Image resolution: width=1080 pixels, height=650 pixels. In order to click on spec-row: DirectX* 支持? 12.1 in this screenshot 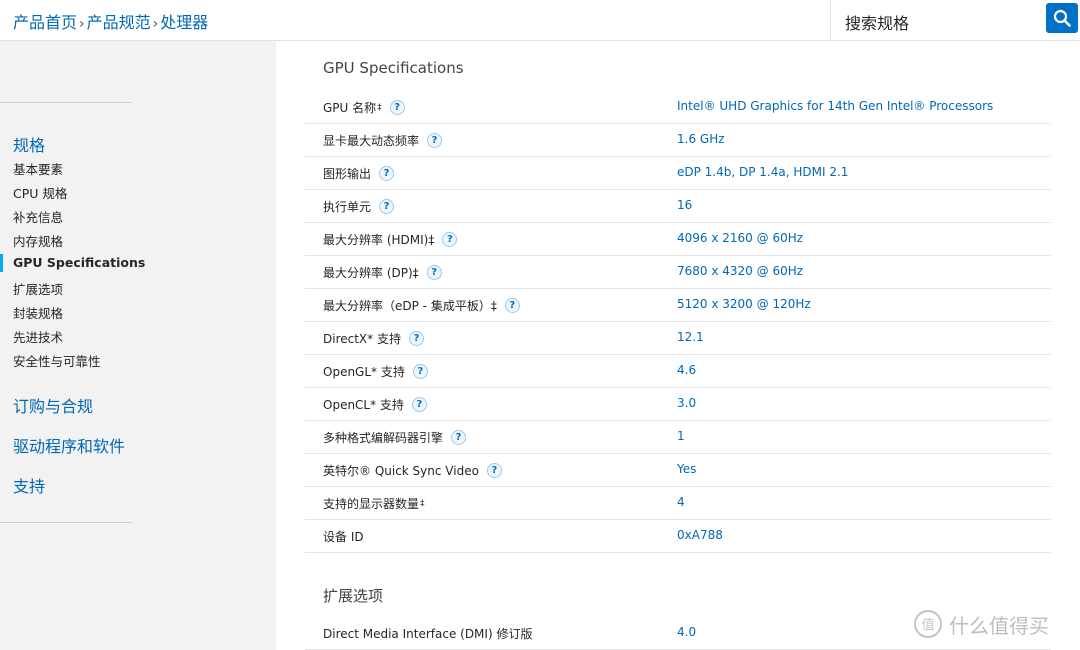, I will do `click(678, 338)`.